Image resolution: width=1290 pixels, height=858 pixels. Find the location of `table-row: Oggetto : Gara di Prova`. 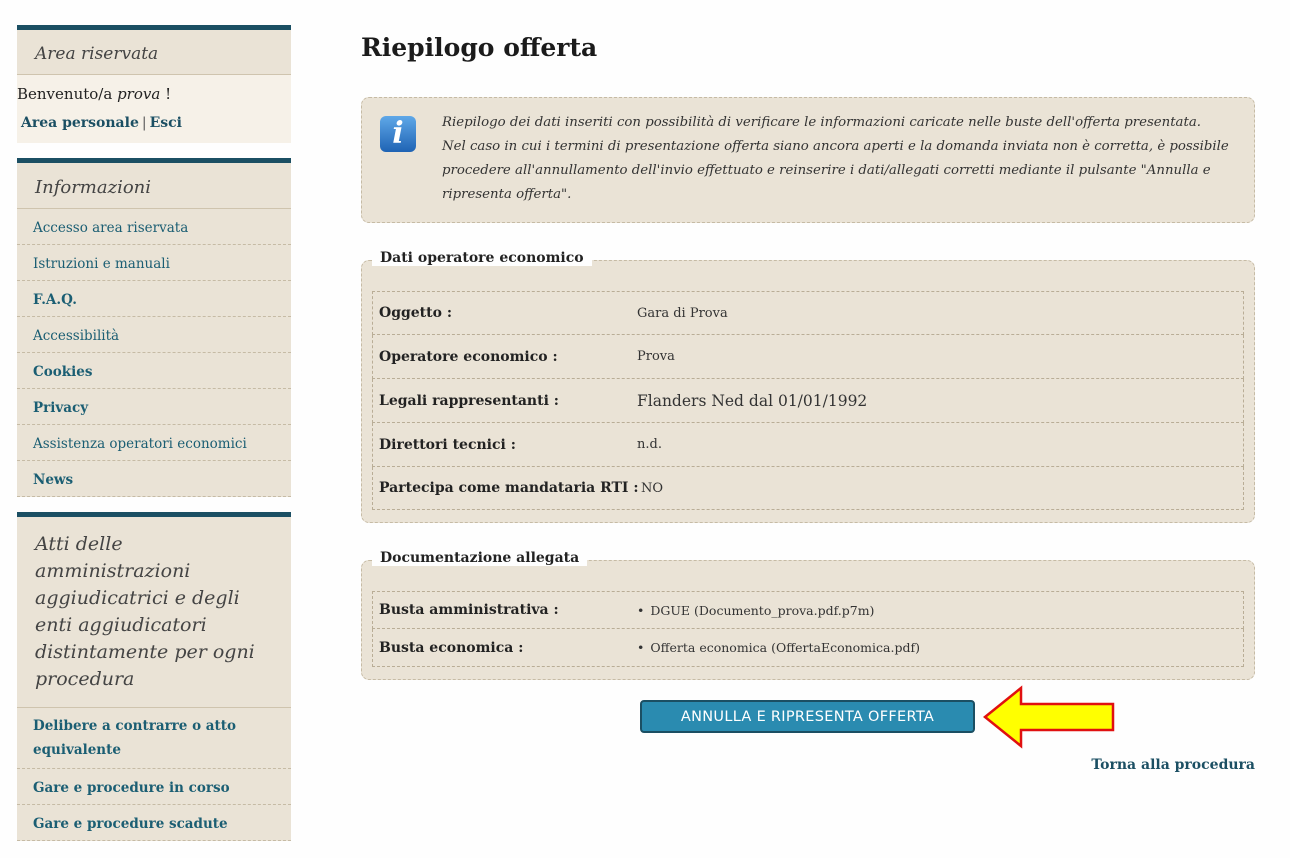

table-row: Oggetto : Gara di Prova is located at coordinates (808, 313).